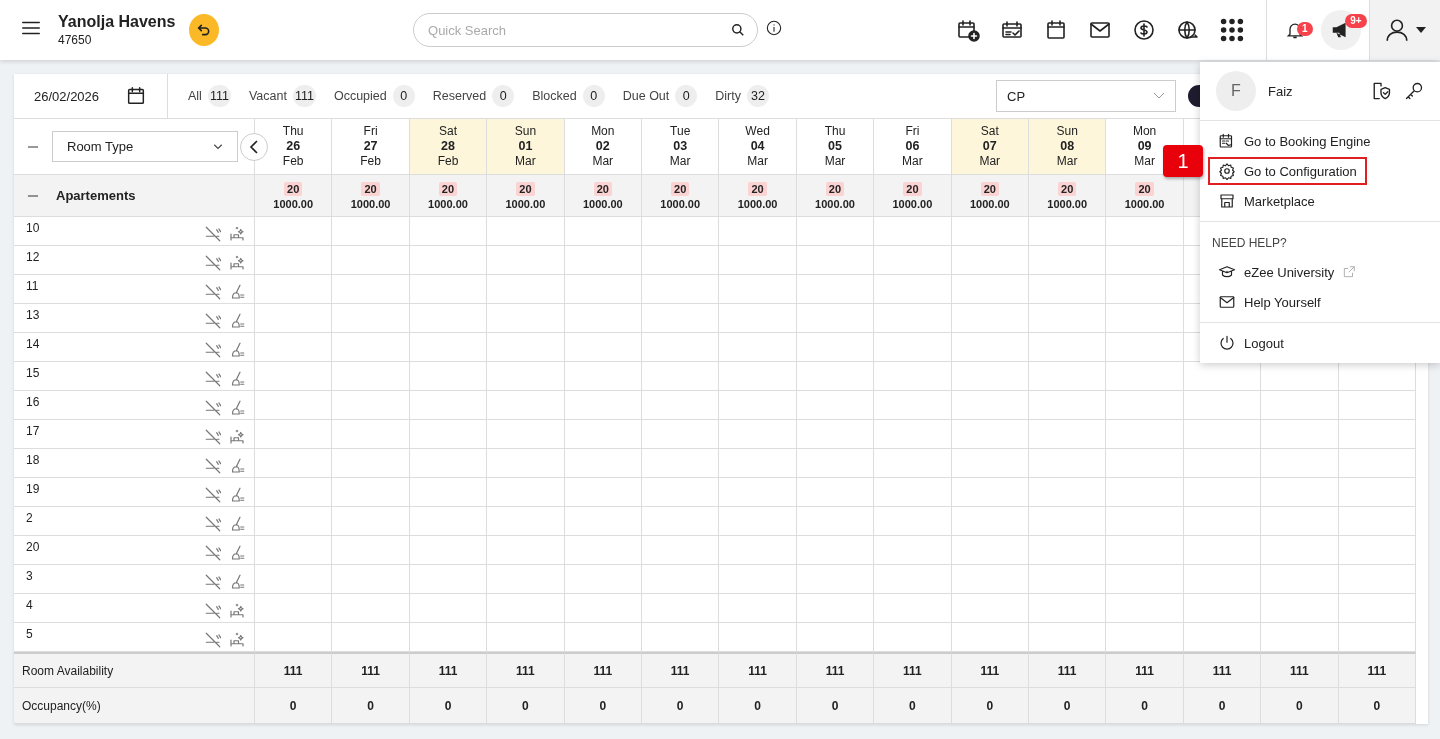 This screenshot has width=1440, height=739. I want to click on previous-button, so click(254, 147).